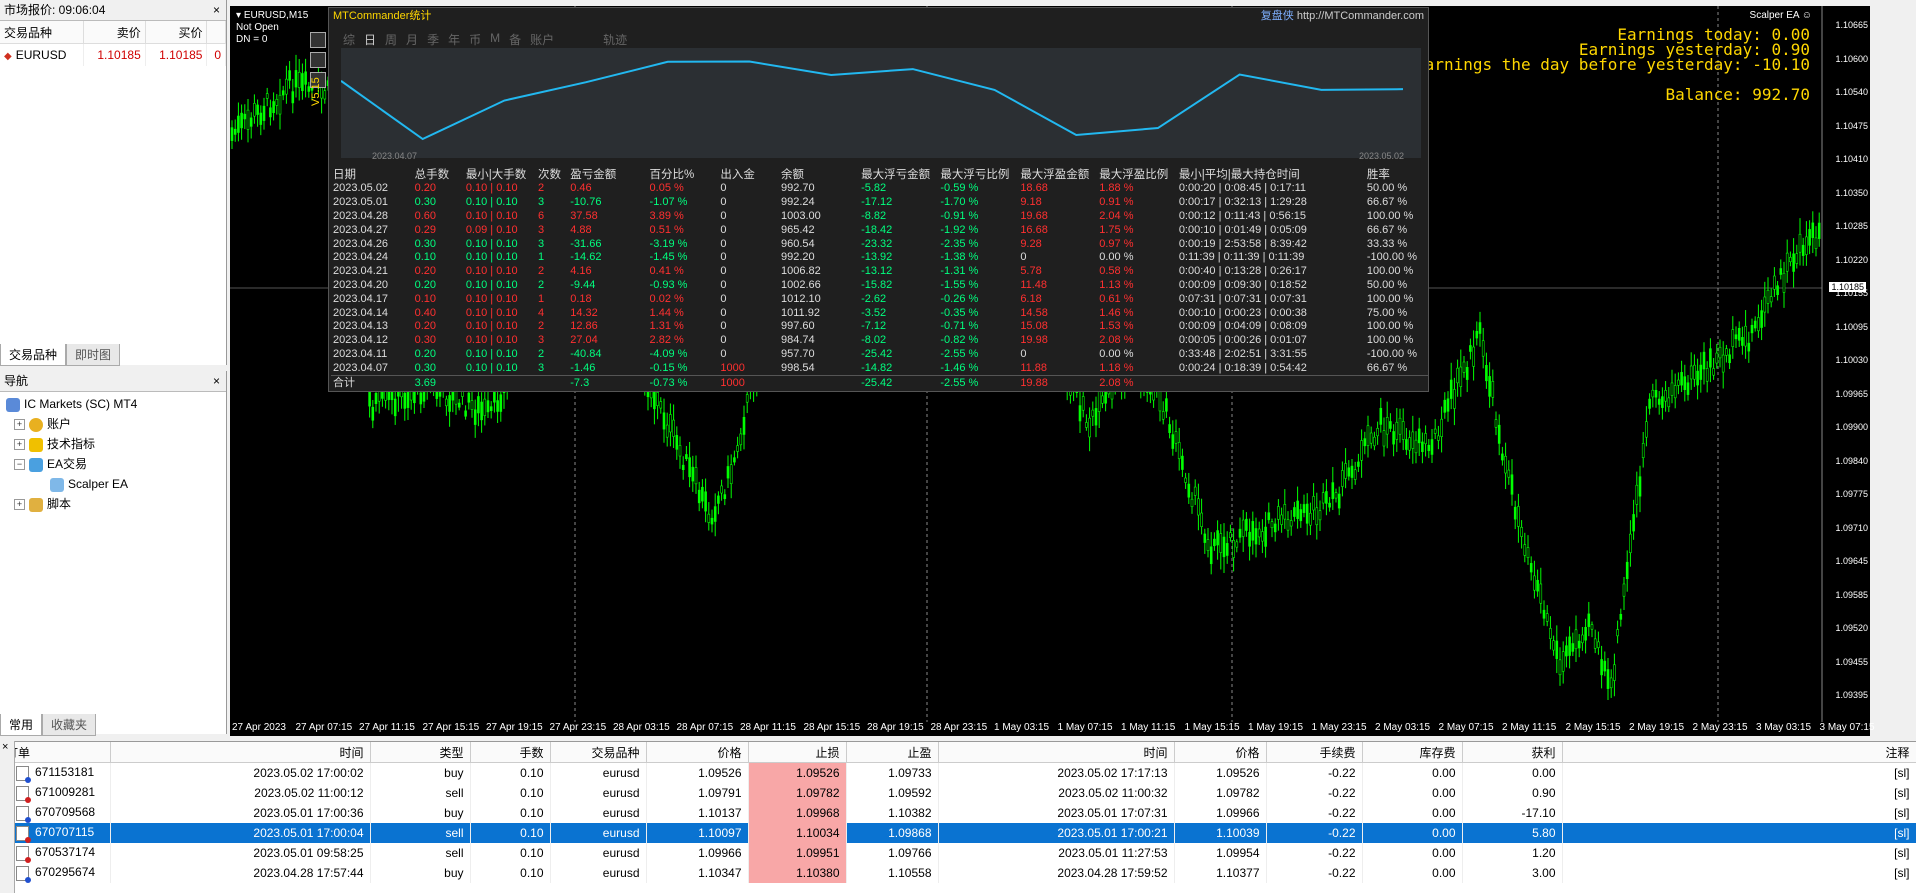 The width and height of the screenshot is (1916, 894). Describe the element at coordinates (668, 367) in the screenshot. I see `stats-cell: -0.15 %` at that location.